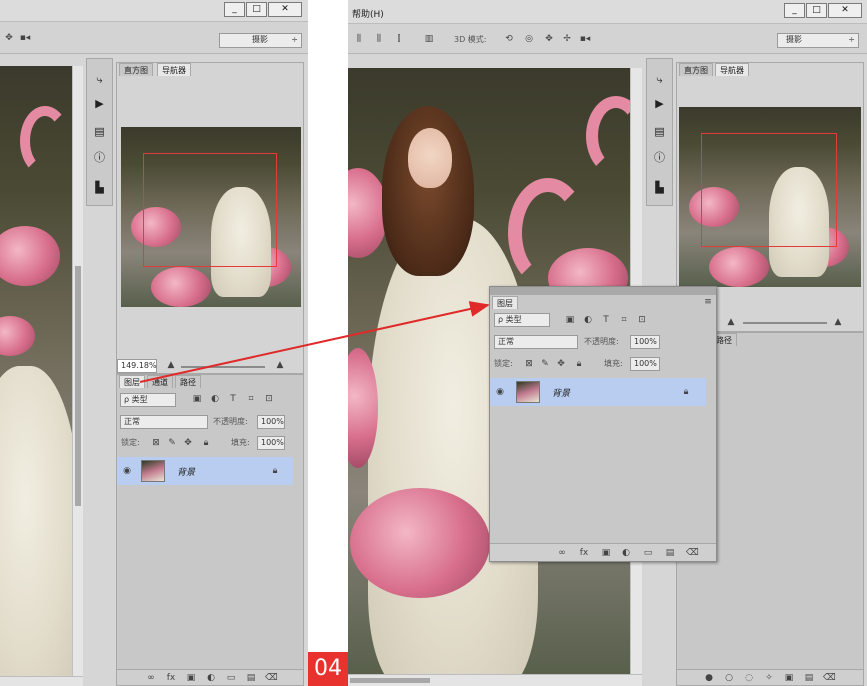 The image size is (867, 686). Describe the element at coordinates (359, 39) in the screenshot. I see `align-icon: ⫼` at that location.